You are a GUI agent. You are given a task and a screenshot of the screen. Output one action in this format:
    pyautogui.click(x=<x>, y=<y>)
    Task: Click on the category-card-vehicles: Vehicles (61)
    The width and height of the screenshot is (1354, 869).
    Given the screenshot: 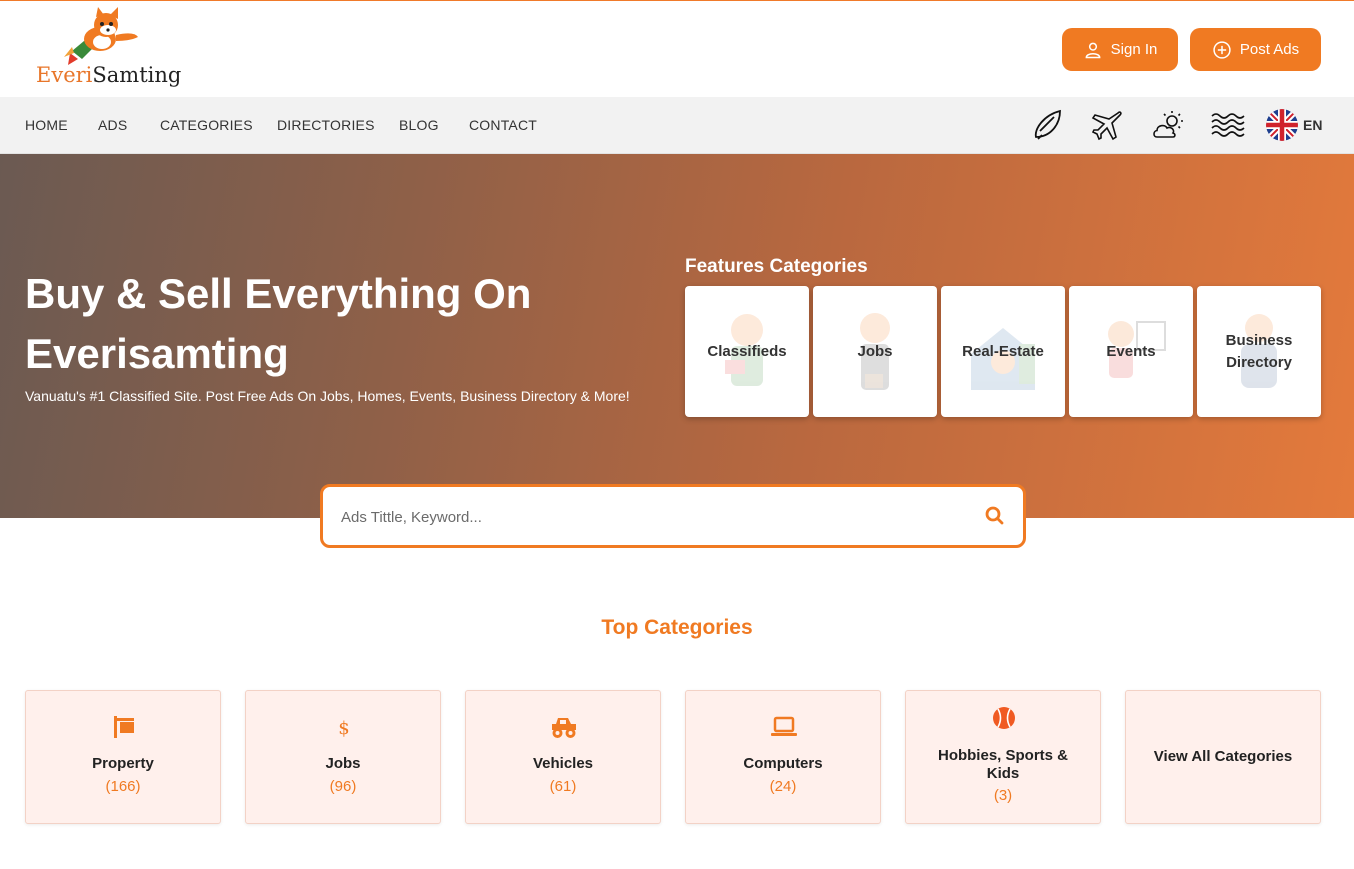 What is the action you would take?
    pyautogui.click(x=563, y=757)
    